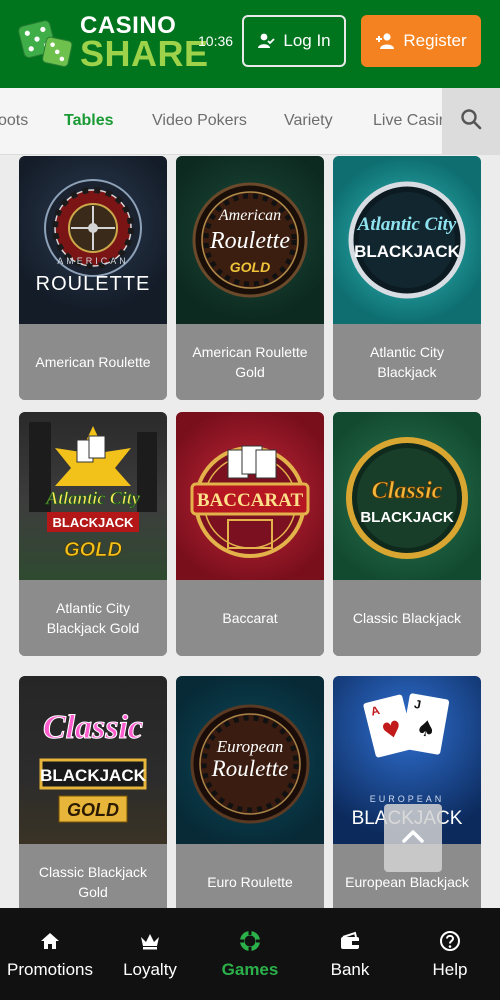 The width and height of the screenshot is (500, 1000). What do you see at coordinates (250, 618) in the screenshot?
I see `game-title: Baccarat` at bounding box center [250, 618].